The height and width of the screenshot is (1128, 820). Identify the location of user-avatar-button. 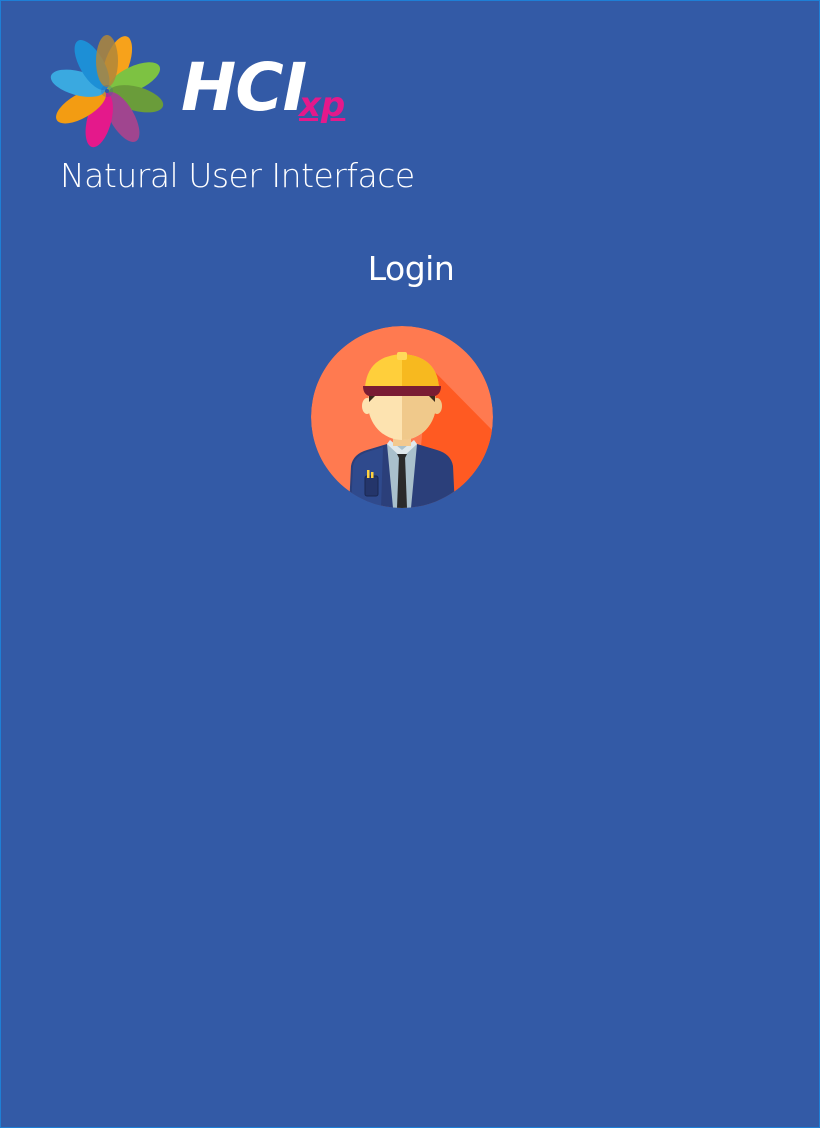
(402, 417).